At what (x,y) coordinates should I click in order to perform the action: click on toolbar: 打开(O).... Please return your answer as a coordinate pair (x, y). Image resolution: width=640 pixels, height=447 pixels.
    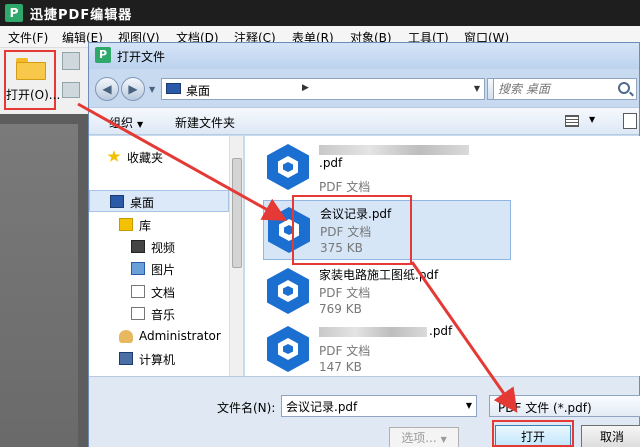
    Looking at the image, I should click on (45, 81).